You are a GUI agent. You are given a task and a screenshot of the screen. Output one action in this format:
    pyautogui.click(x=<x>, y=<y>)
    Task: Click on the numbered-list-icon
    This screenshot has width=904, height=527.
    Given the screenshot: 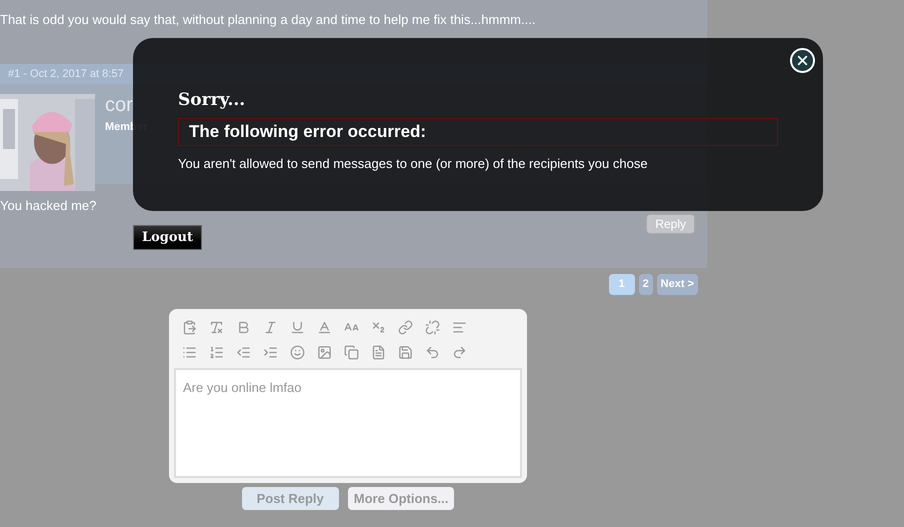 What is the action you would take?
    pyautogui.click(x=216, y=352)
    